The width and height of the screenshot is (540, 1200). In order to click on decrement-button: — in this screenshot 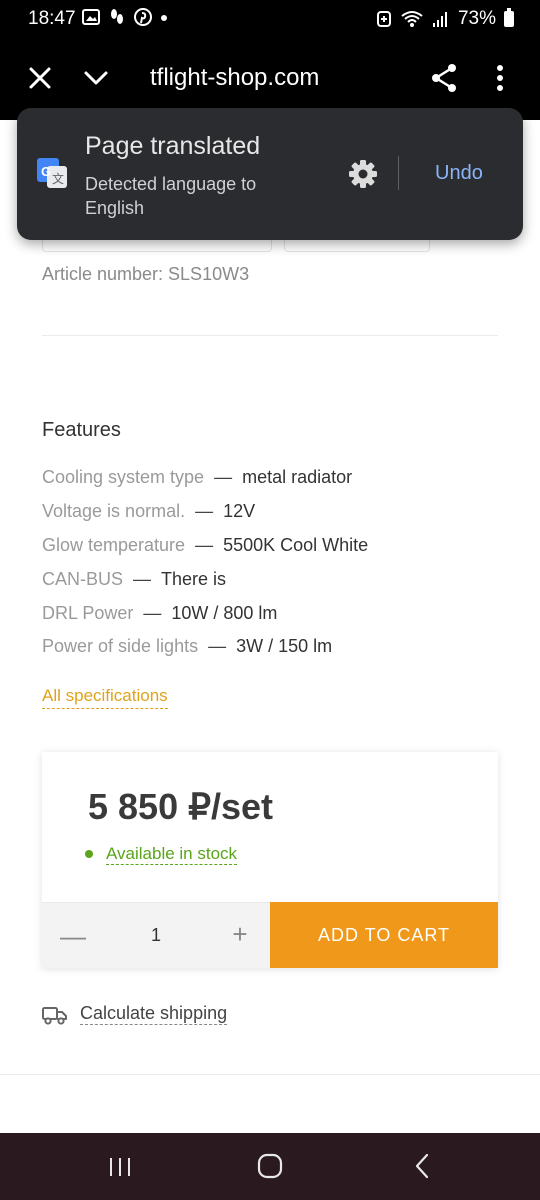, I will do `click(73, 936)`.